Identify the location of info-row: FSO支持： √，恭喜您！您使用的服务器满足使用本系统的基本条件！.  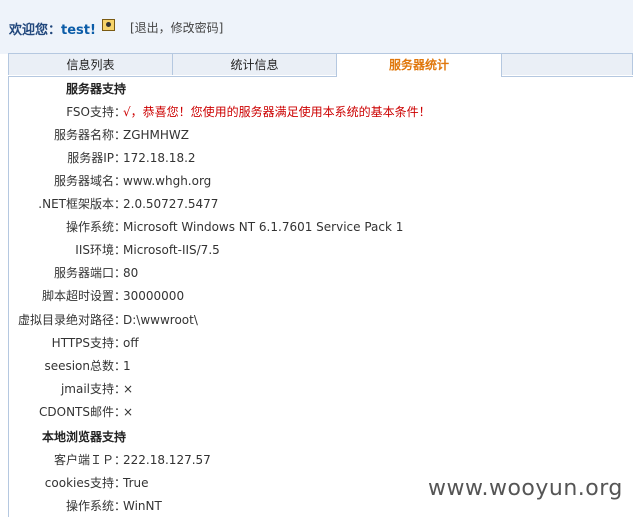
(321, 112).